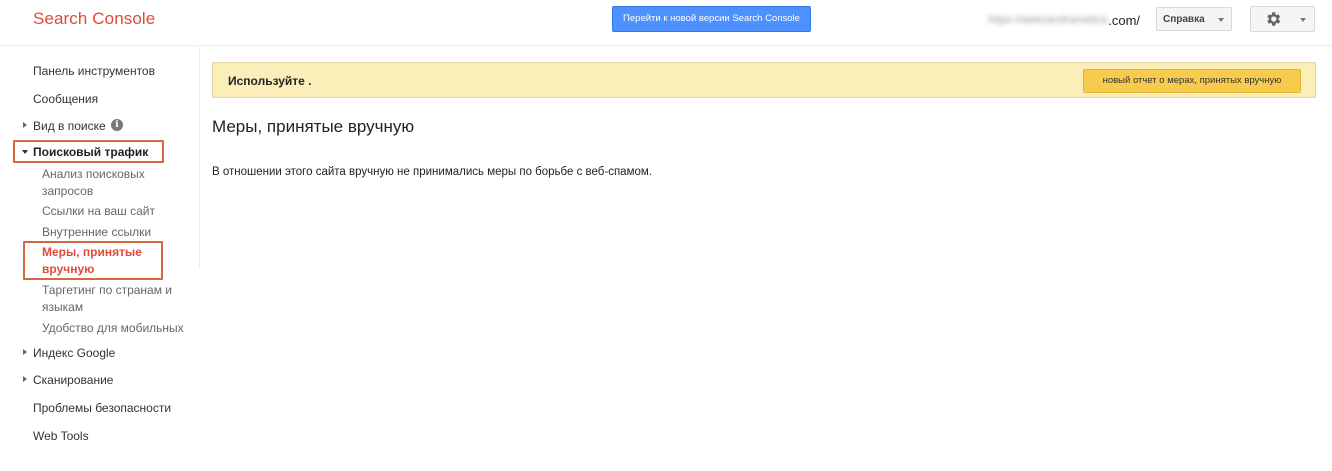 The height and width of the screenshot is (471, 1332). What do you see at coordinates (270, 81) in the screenshot?
I see `banner-text: Используйте .` at bounding box center [270, 81].